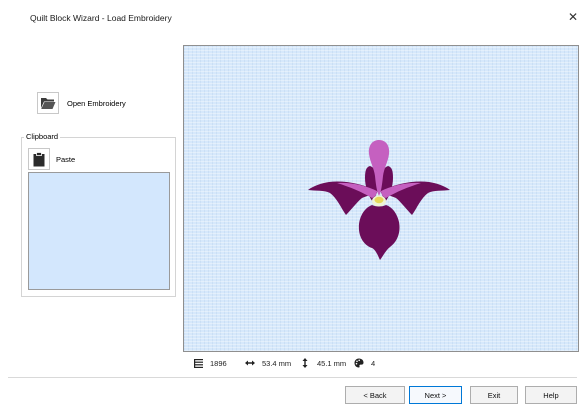  I want to click on height-icon, so click(305, 363).